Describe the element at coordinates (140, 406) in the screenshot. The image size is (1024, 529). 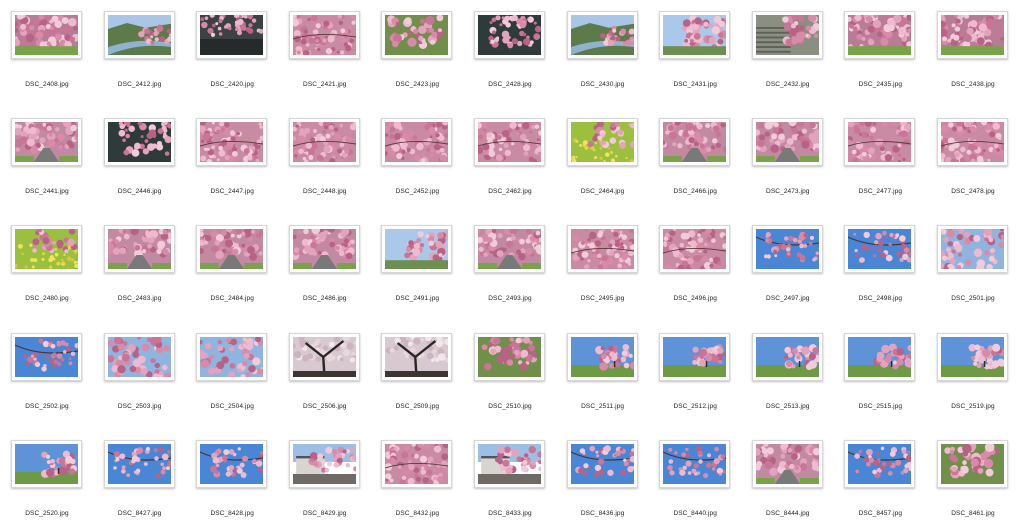
I see `file-name-label: DSC_2503.jpg` at that location.